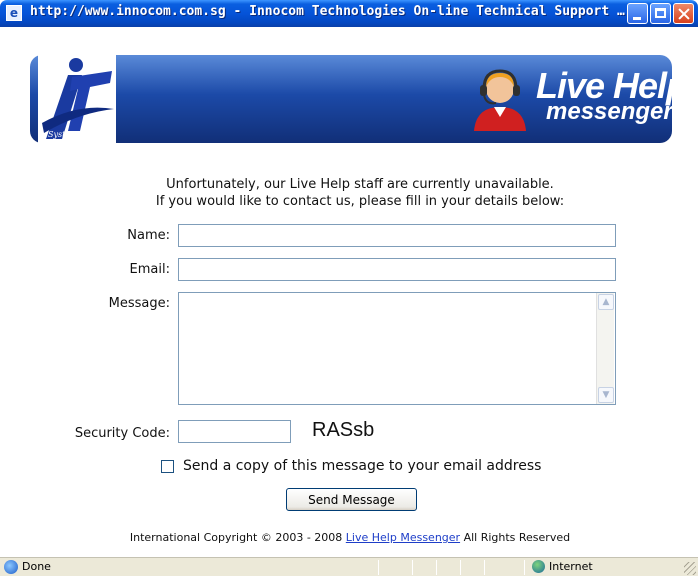 The width and height of the screenshot is (698, 576). Describe the element at coordinates (683, 13) in the screenshot. I see `close-button` at that location.